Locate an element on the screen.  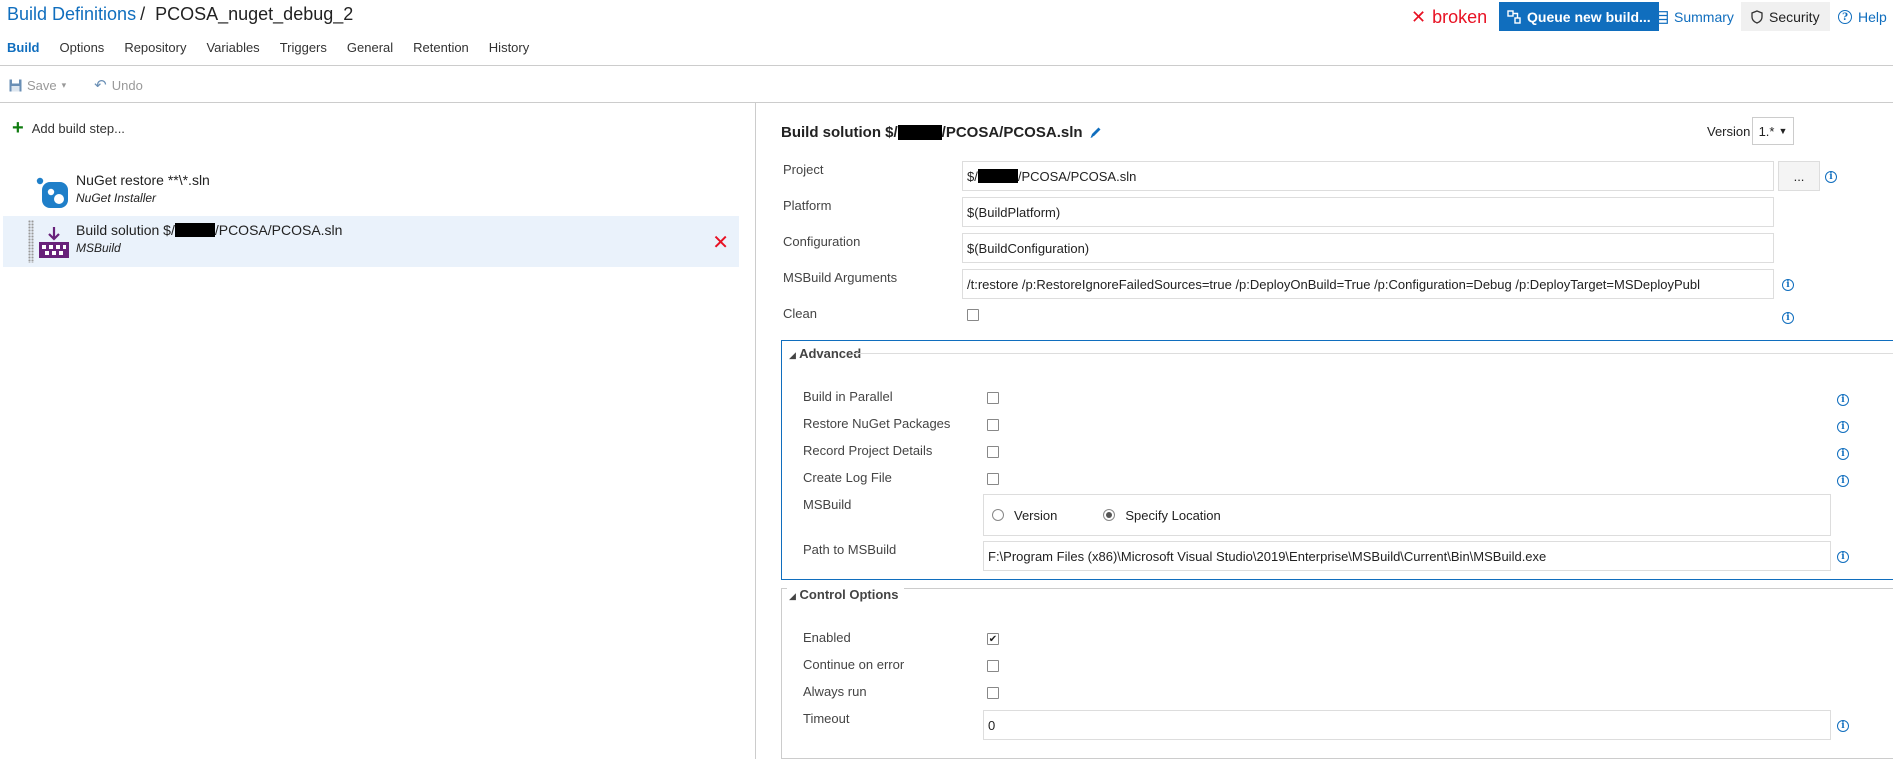
create-log-file-checkbox is located at coordinates (993, 479).